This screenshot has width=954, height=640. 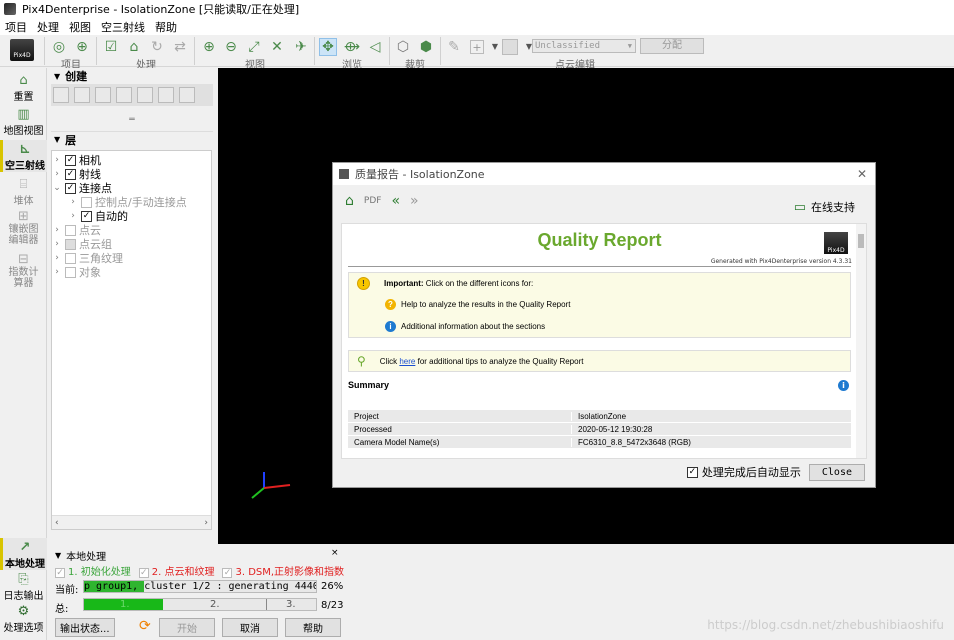 I want to click on orbit-icon: ⟴, so click(x=352, y=47).